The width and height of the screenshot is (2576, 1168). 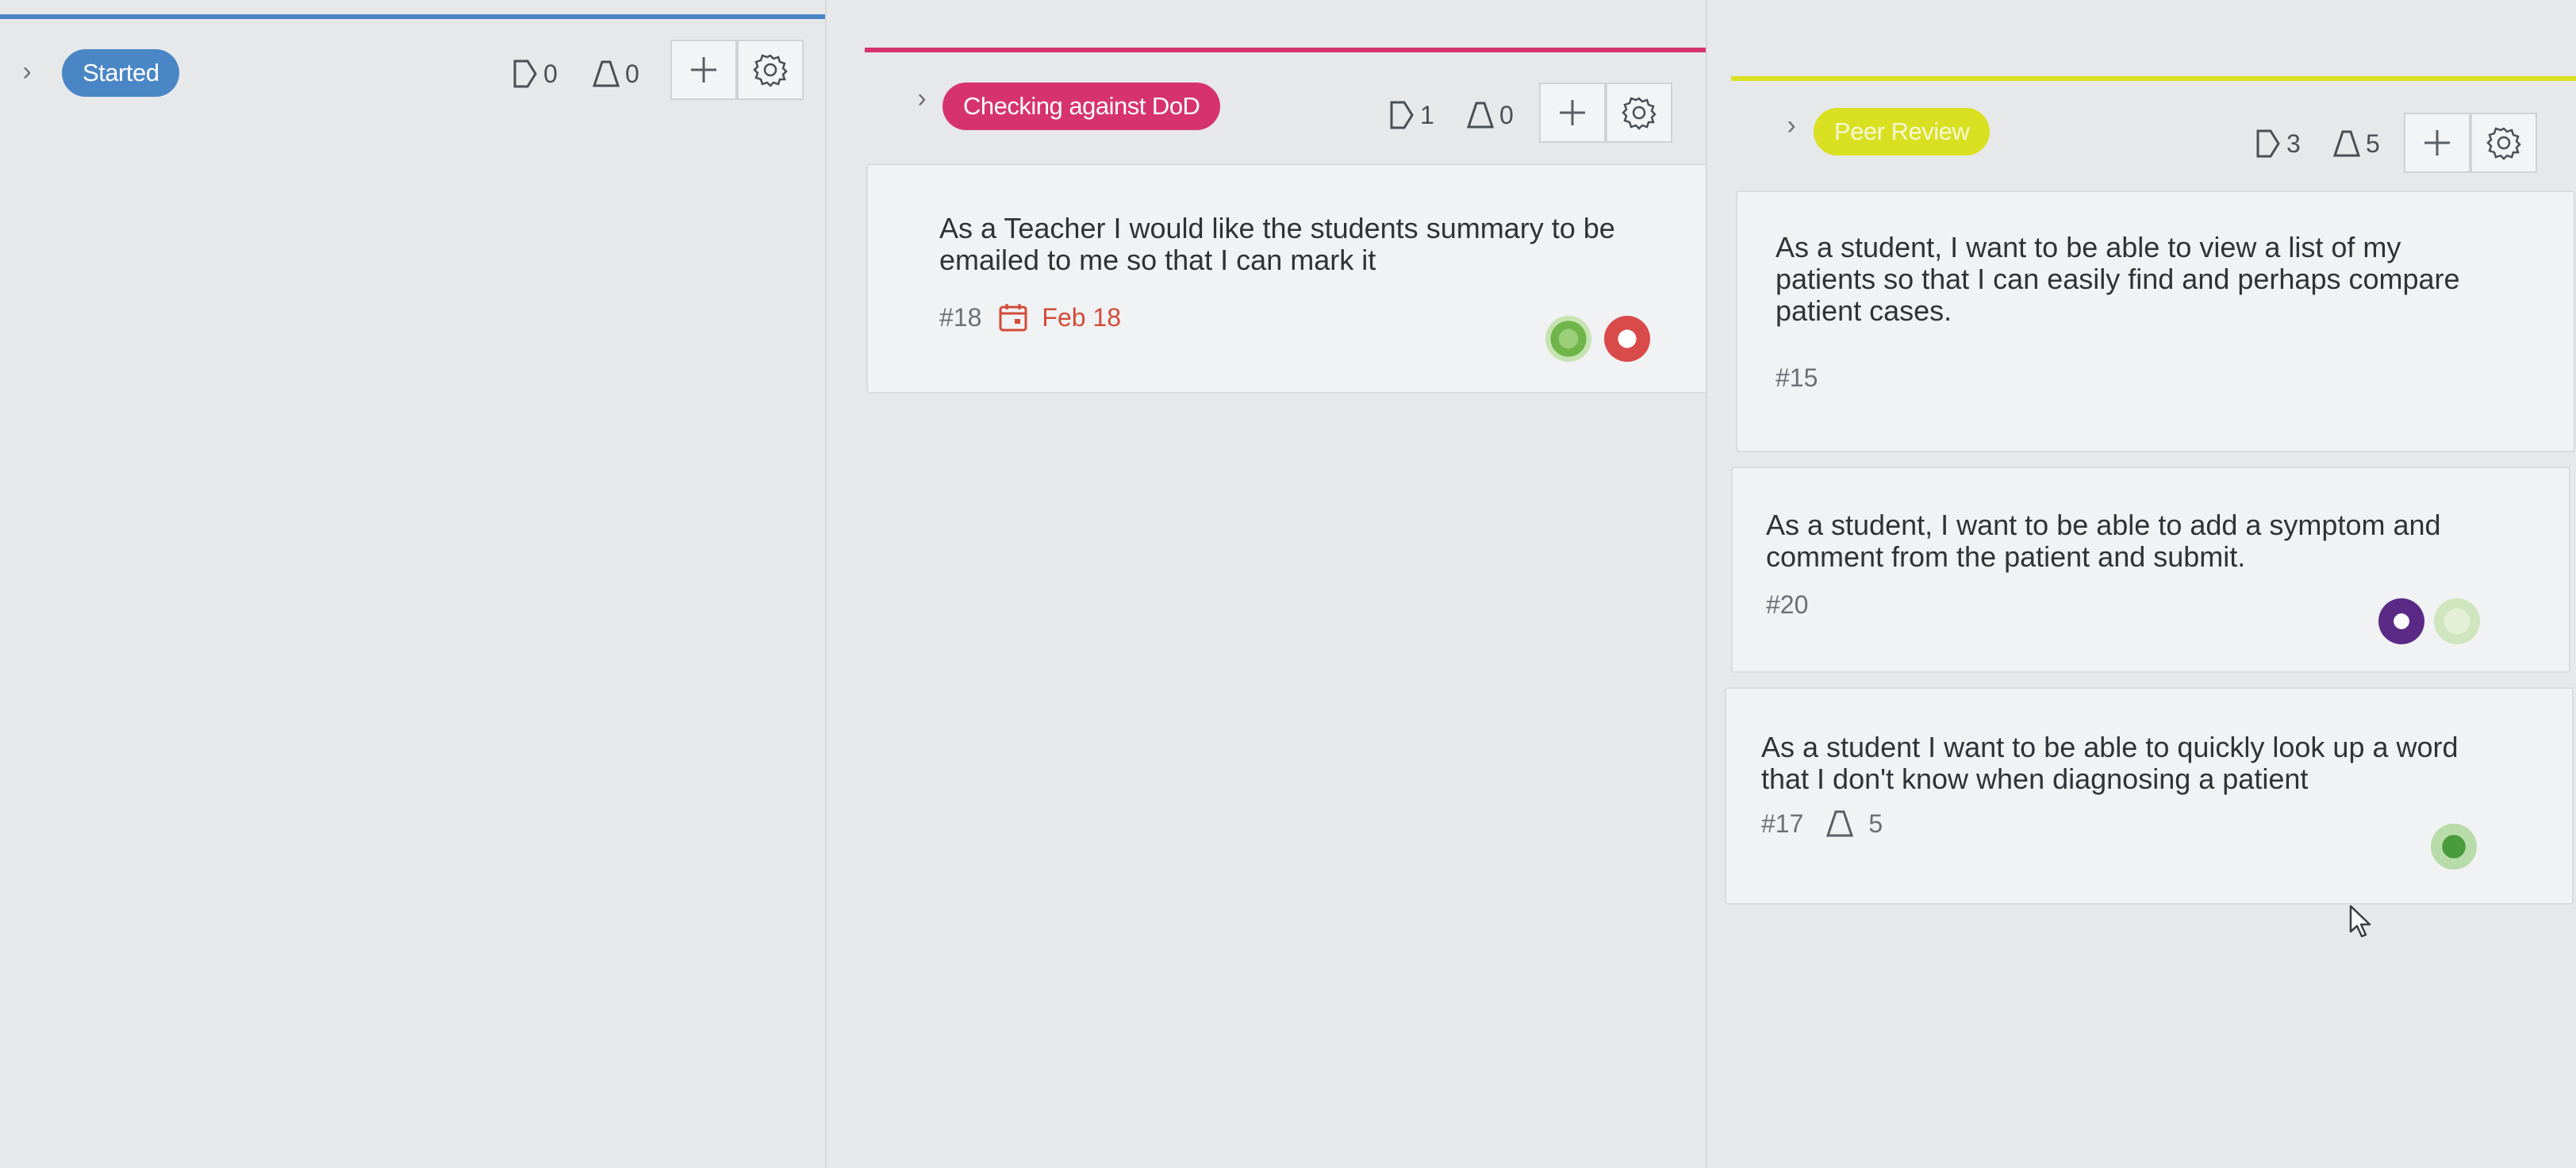 I want to click on card-ref: #15, so click(x=1797, y=377).